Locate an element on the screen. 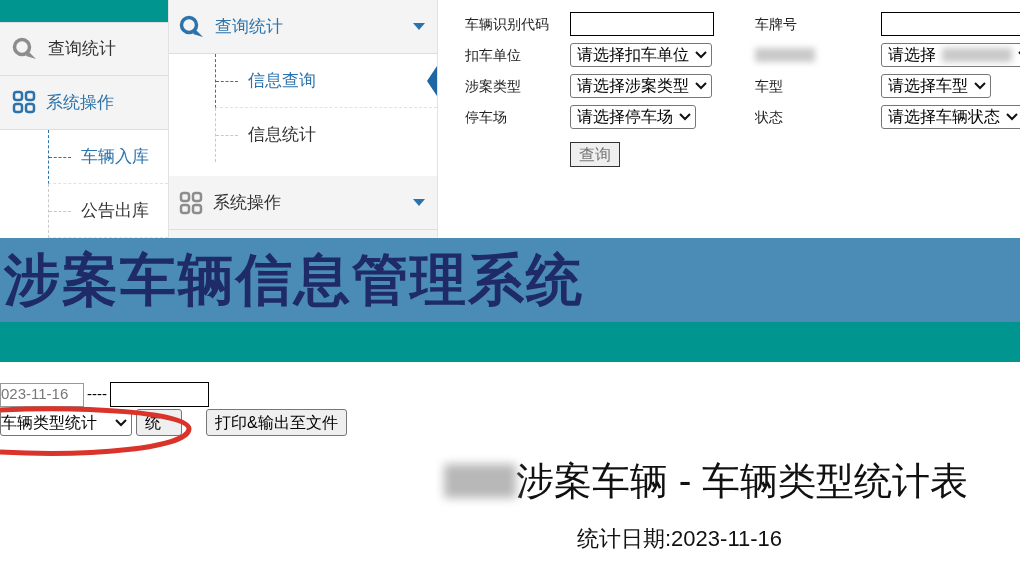 The width and height of the screenshot is (1020, 574). select-field: 请选择 is located at coordinates (950, 55).